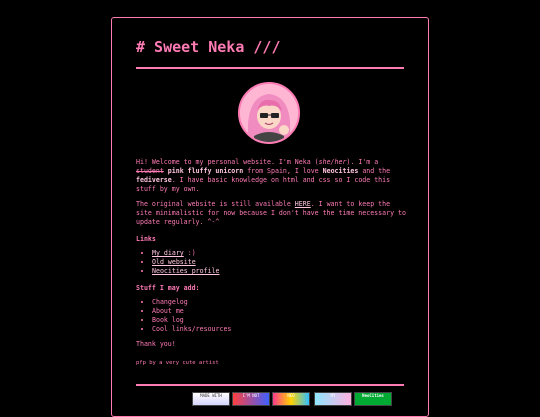 The image size is (540, 417). Describe the element at coordinates (174, 262) in the screenshot. I see `old-website-link: Old website` at that location.